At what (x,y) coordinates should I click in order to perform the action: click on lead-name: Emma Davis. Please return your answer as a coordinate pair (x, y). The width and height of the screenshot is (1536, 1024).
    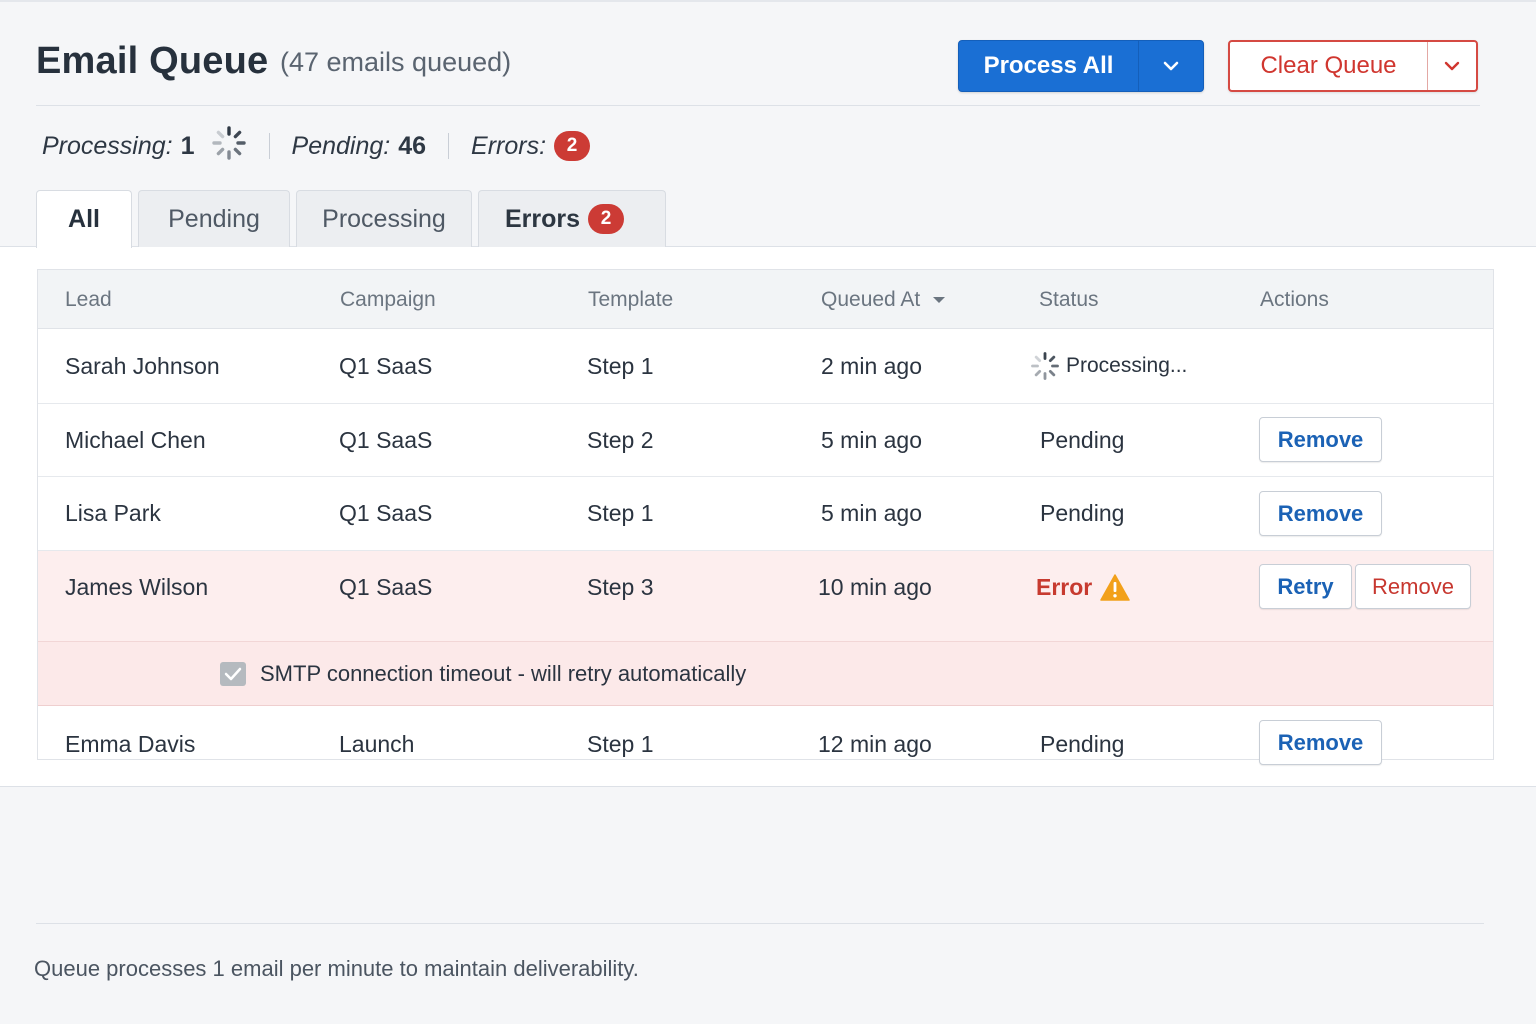
    Looking at the image, I should click on (130, 743).